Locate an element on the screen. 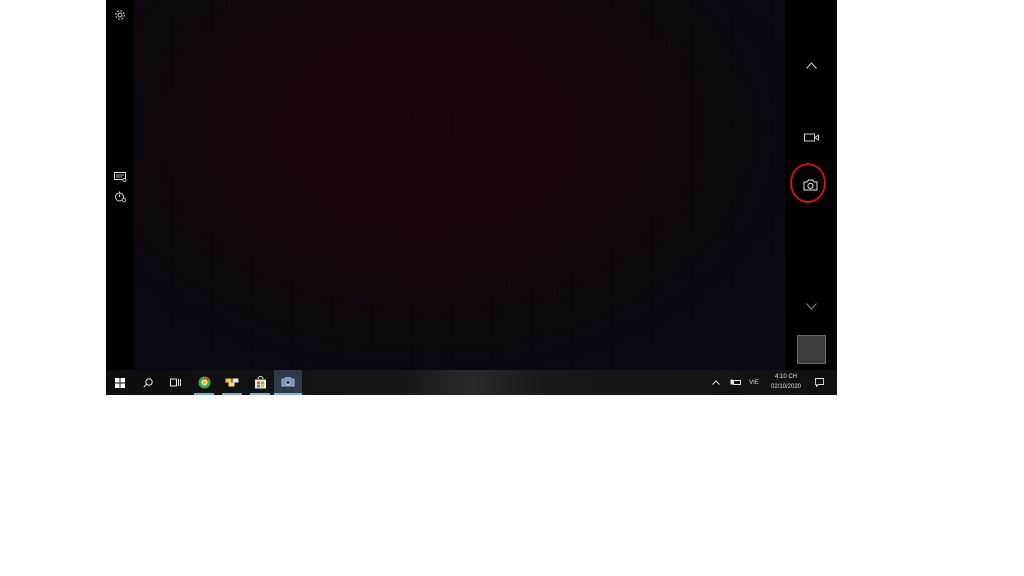 This screenshot has width=1024, height=576. chrome-icon is located at coordinates (204, 382).